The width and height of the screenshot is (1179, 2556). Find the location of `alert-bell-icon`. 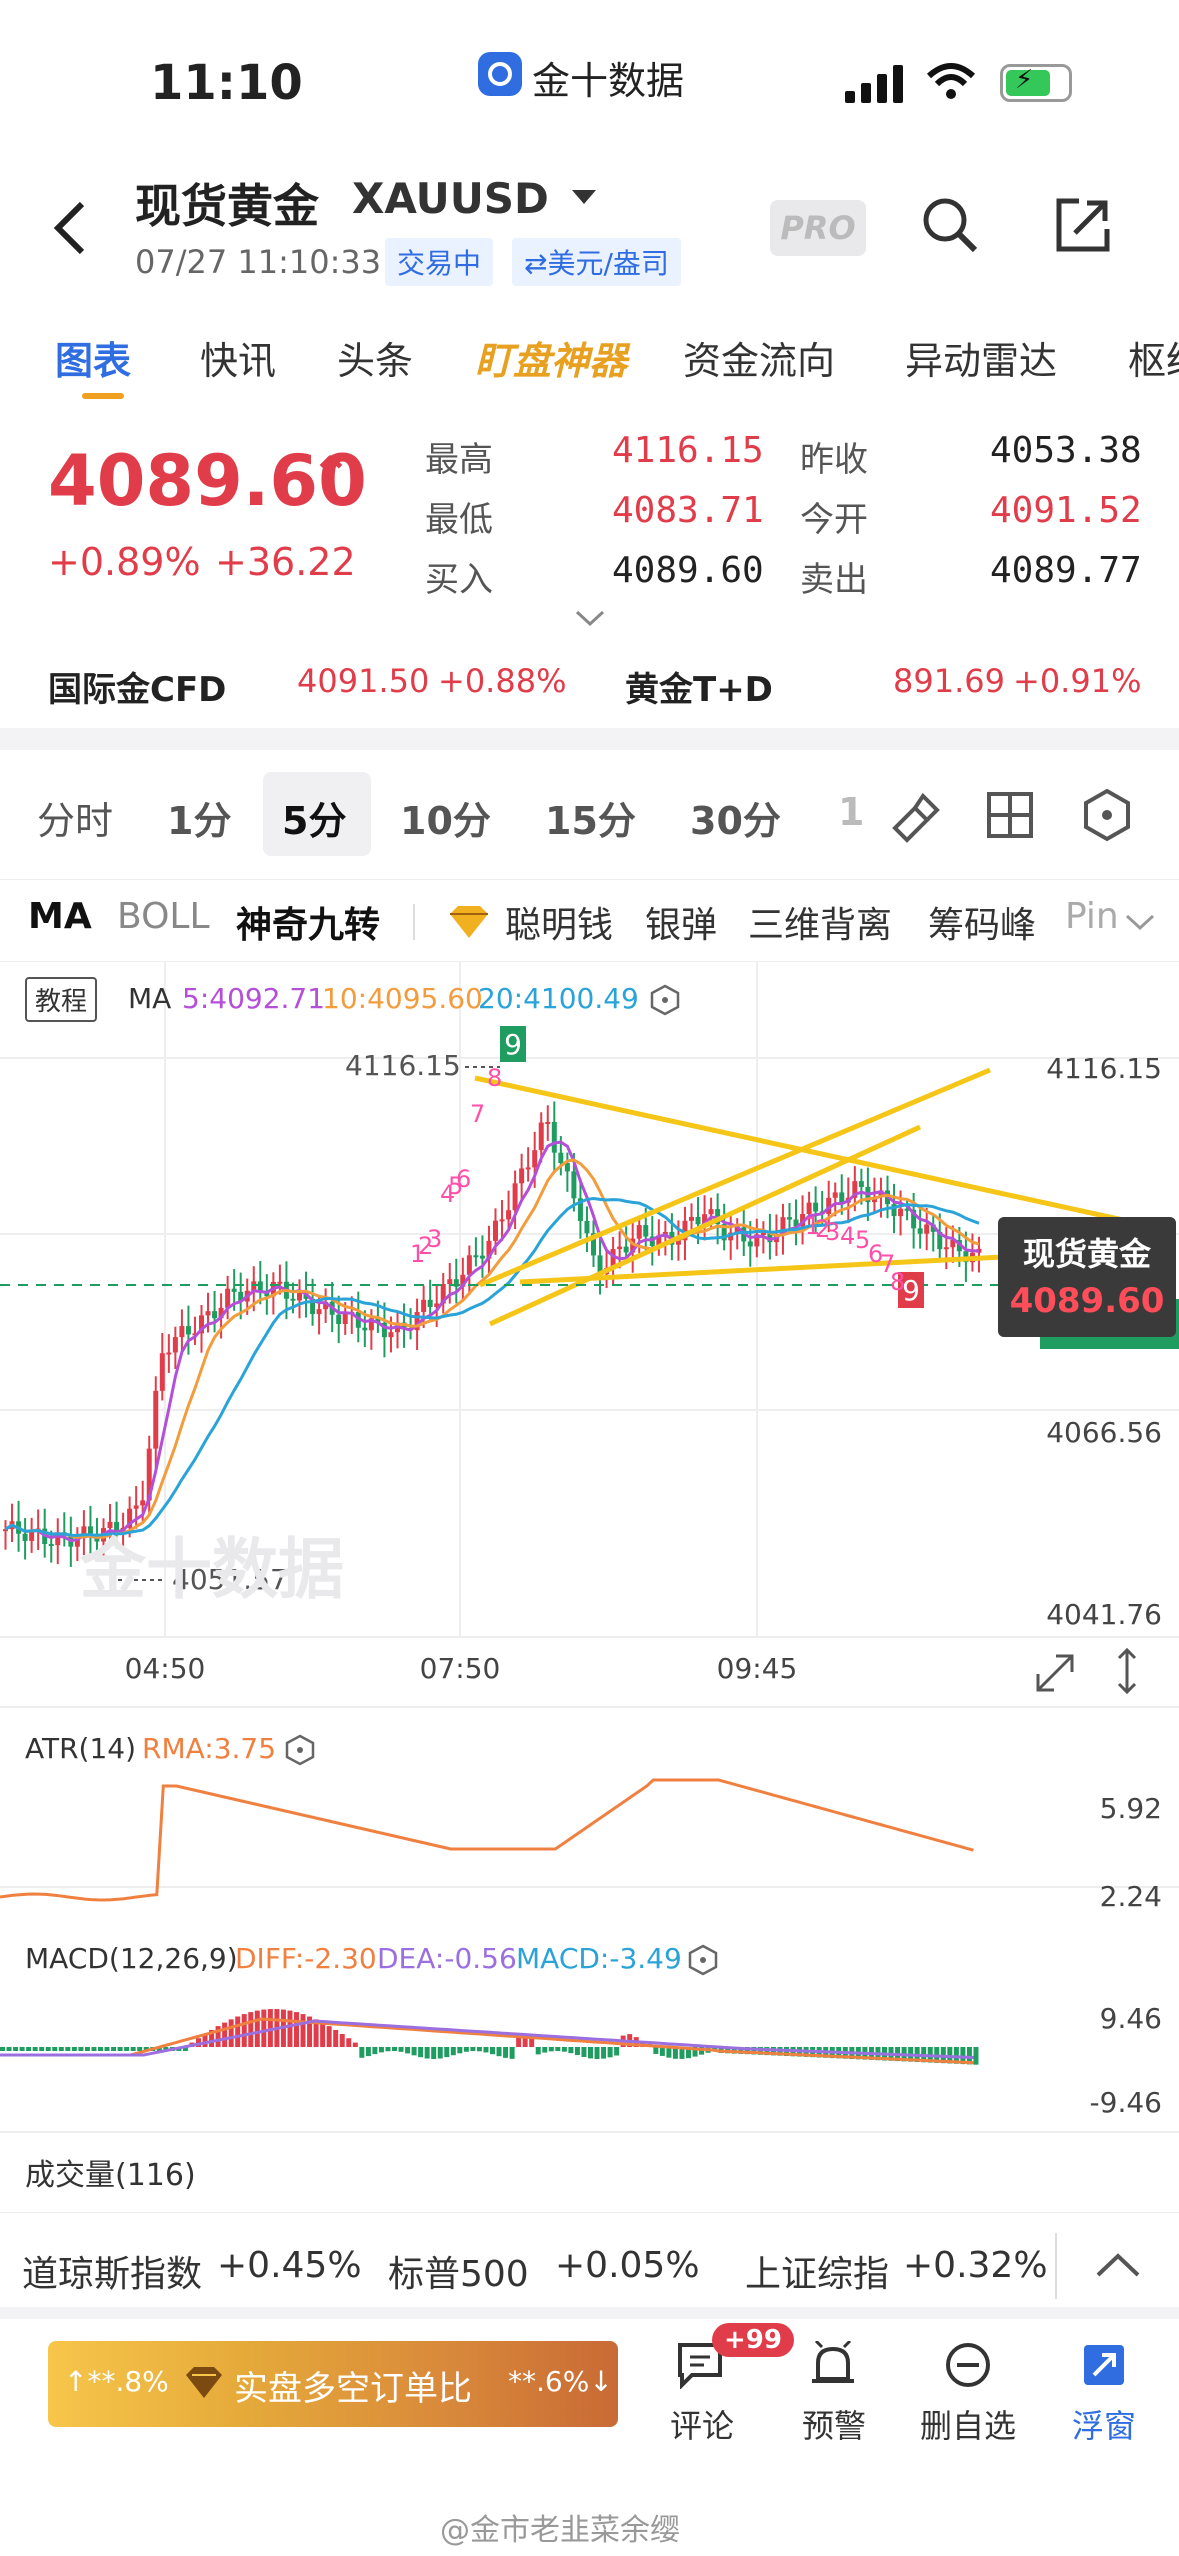

alert-bell-icon is located at coordinates (833, 2366).